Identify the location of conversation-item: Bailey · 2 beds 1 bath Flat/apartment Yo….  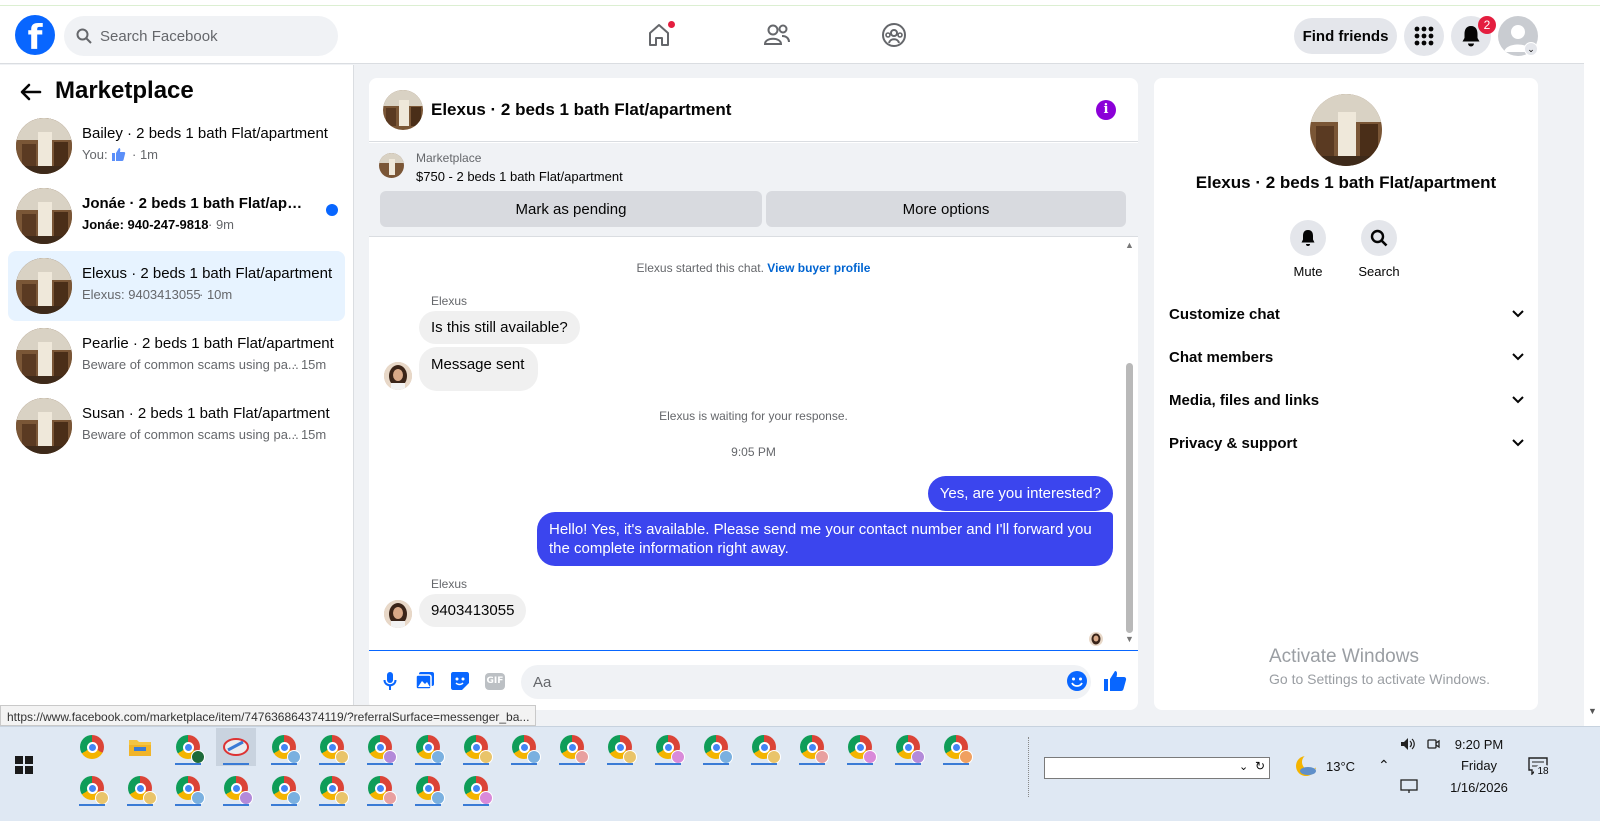
(176, 146).